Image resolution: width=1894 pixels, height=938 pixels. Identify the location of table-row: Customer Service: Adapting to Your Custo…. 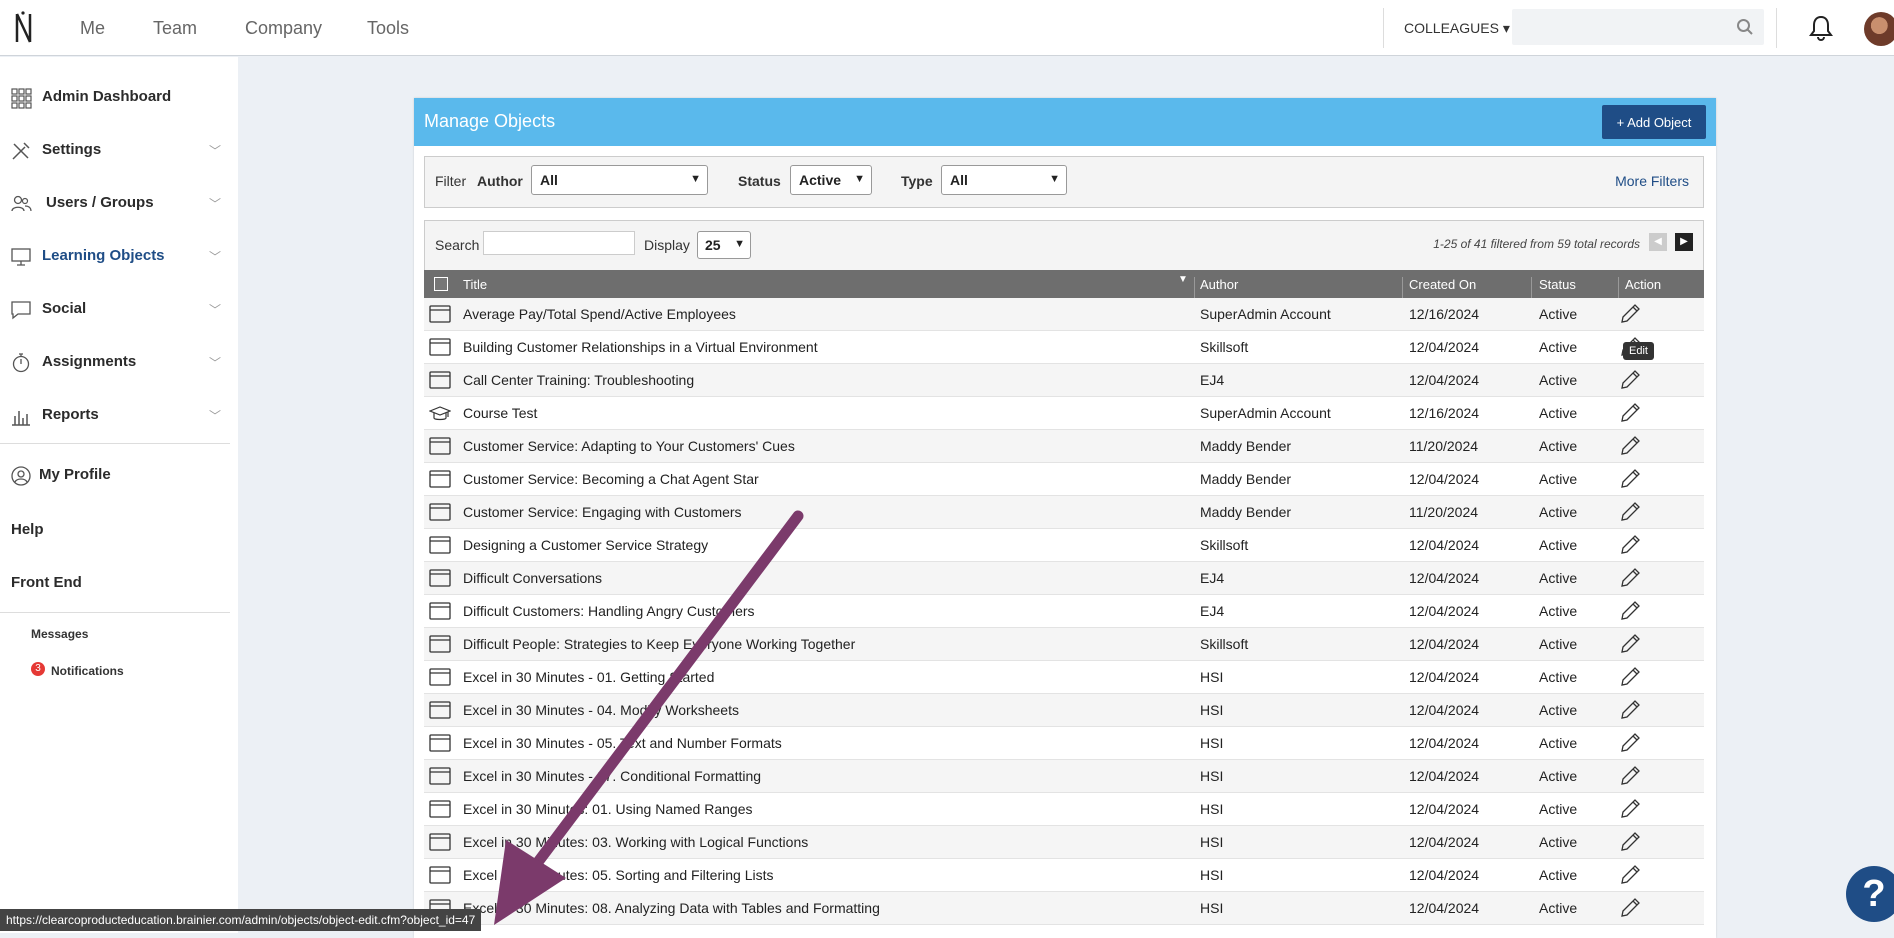
(1064, 446).